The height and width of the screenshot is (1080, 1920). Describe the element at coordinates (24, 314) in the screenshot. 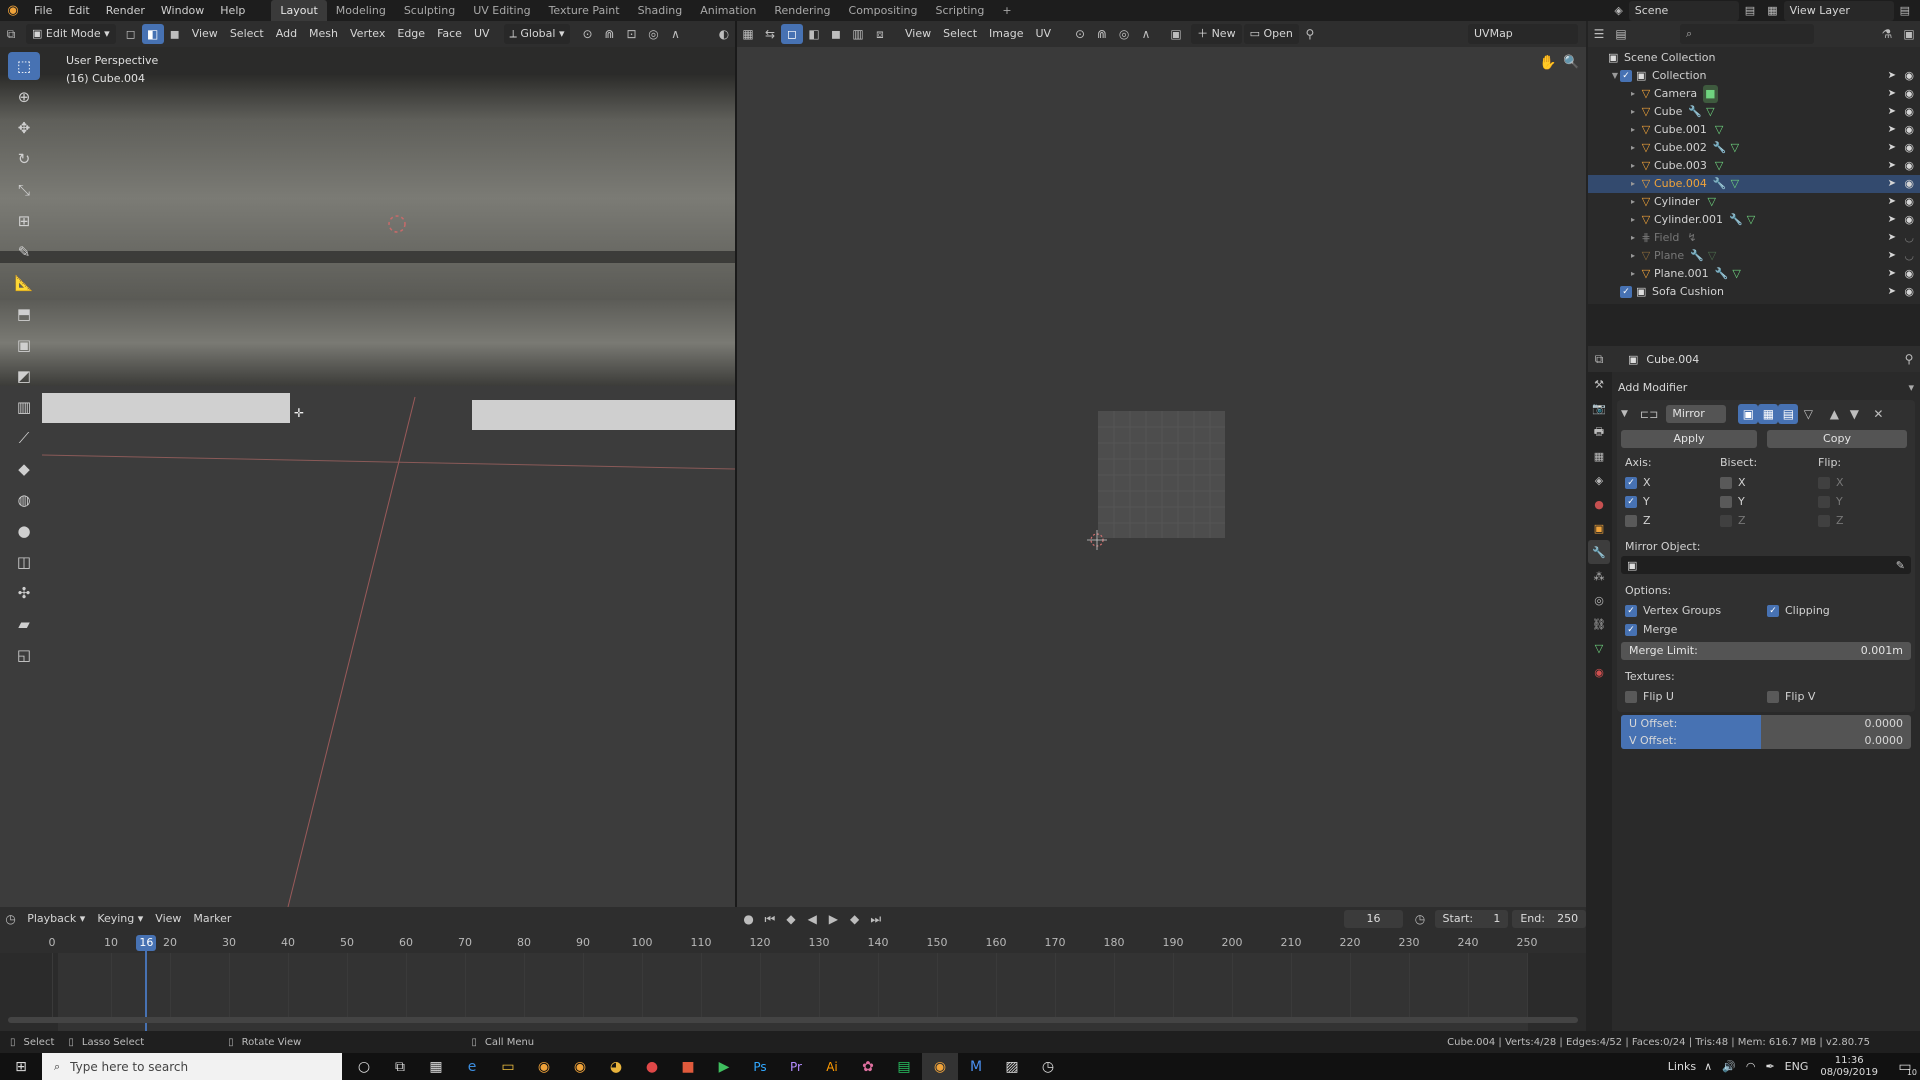

I see `extrude-tool-icon: ⬒` at that location.